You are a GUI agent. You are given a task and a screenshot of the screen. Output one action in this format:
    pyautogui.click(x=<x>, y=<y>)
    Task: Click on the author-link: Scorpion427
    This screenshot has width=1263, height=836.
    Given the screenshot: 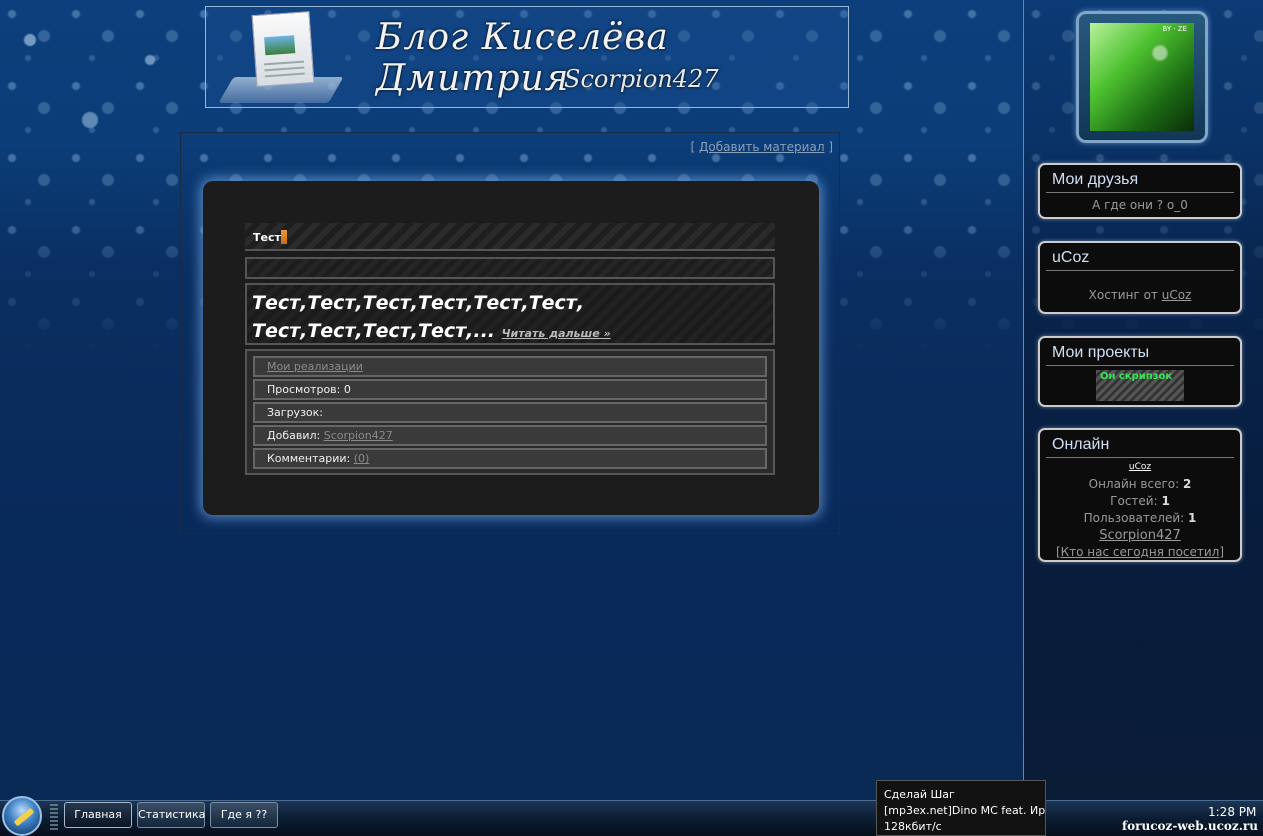 What is the action you would take?
    pyautogui.click(x=358, y=435)
    